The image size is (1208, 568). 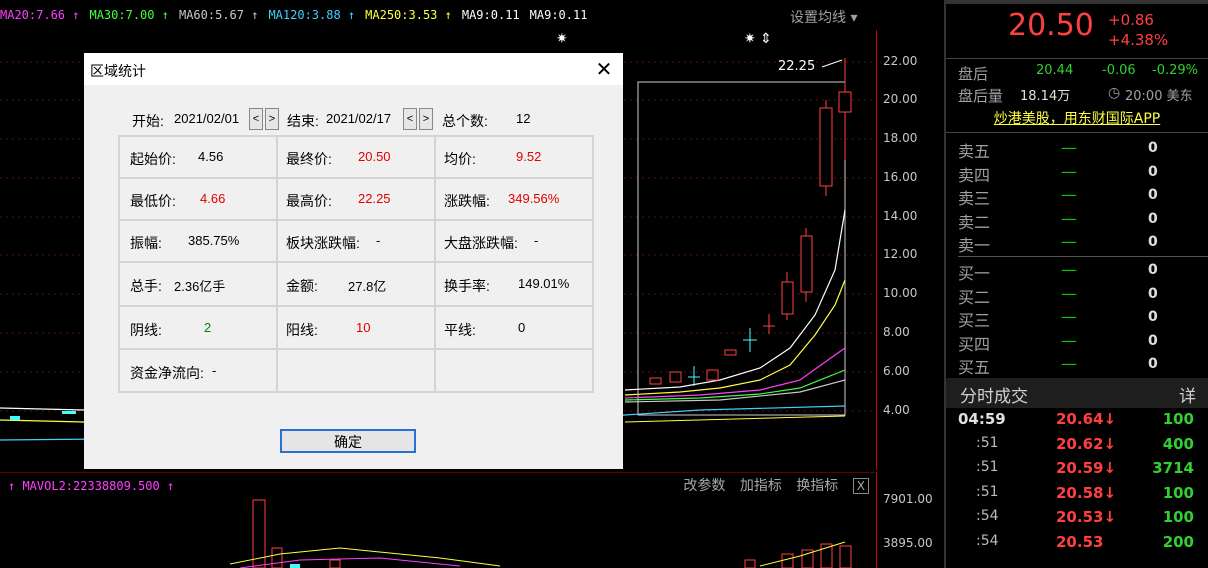 What do you see at coordinates (514, 157) in the screenshot?
I see `stat-cell: 均价: 9.52` at bounding box center [514, 157].